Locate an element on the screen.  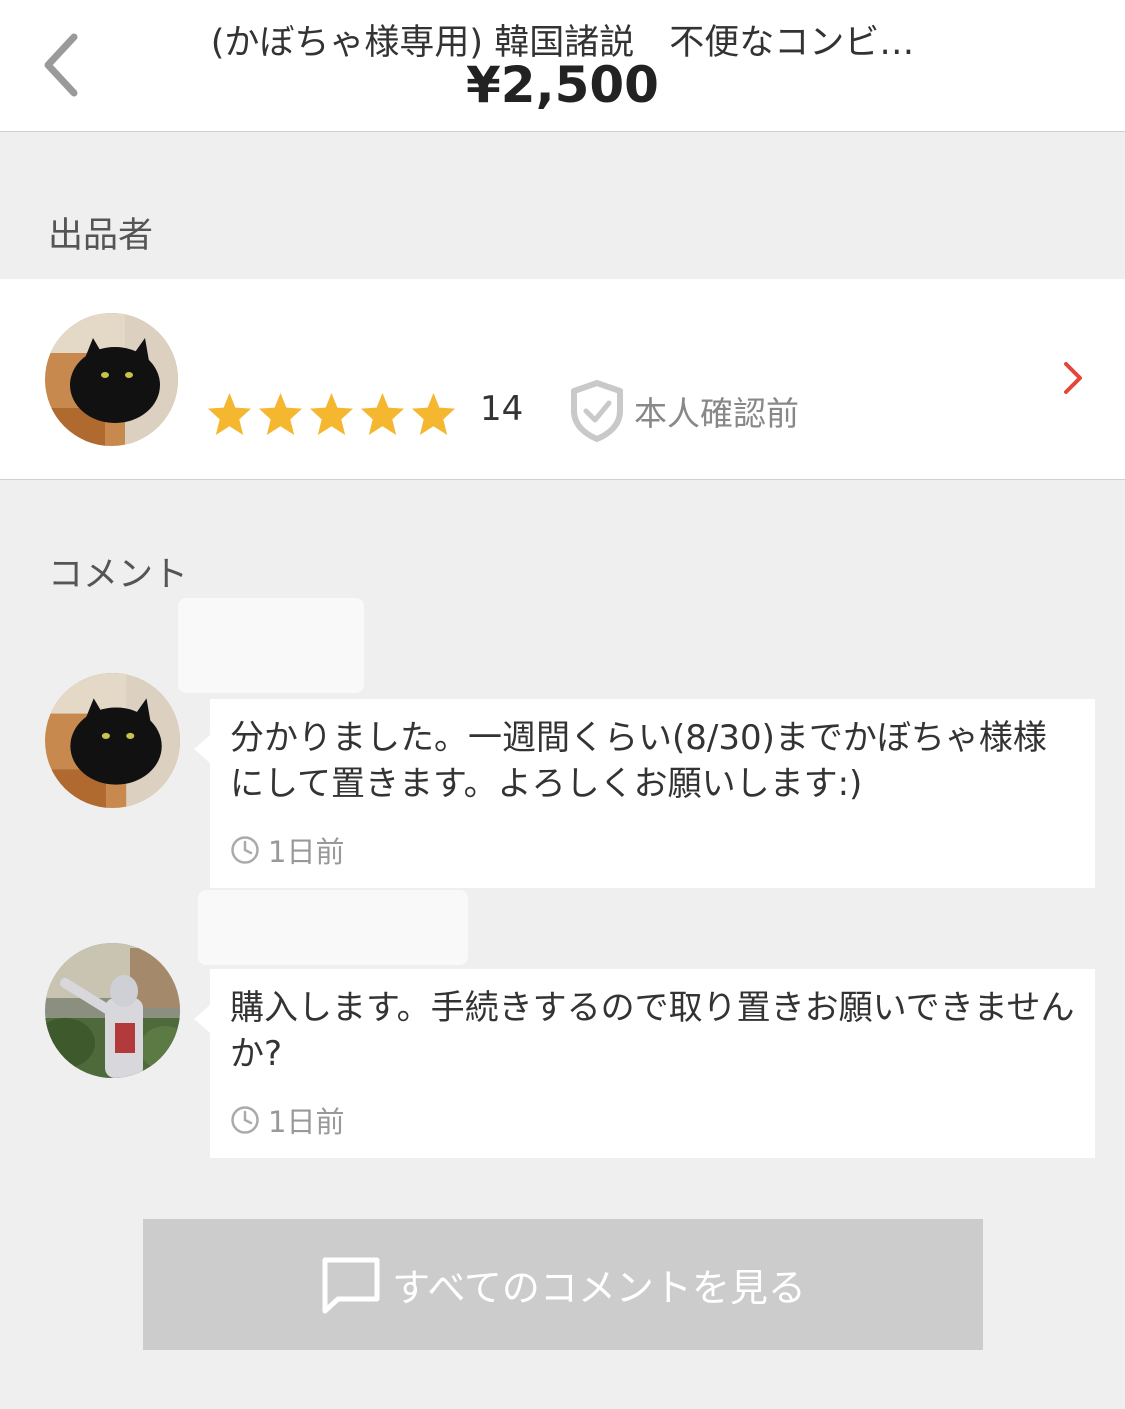
item-price: ¥2,500 is located at coordinates (562, 85).